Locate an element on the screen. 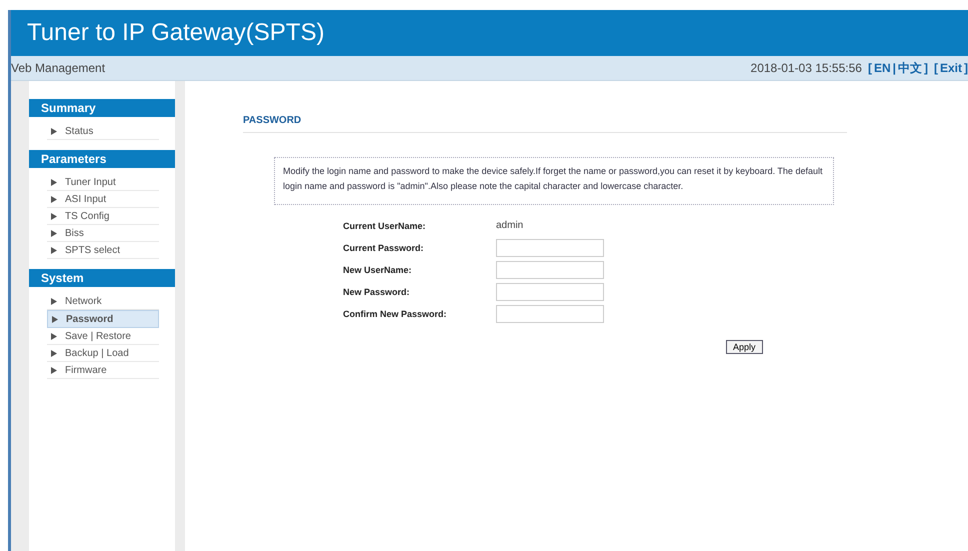 This screenshot has height=551, width=968. language-link: EN is located at coordinates (882, 68).